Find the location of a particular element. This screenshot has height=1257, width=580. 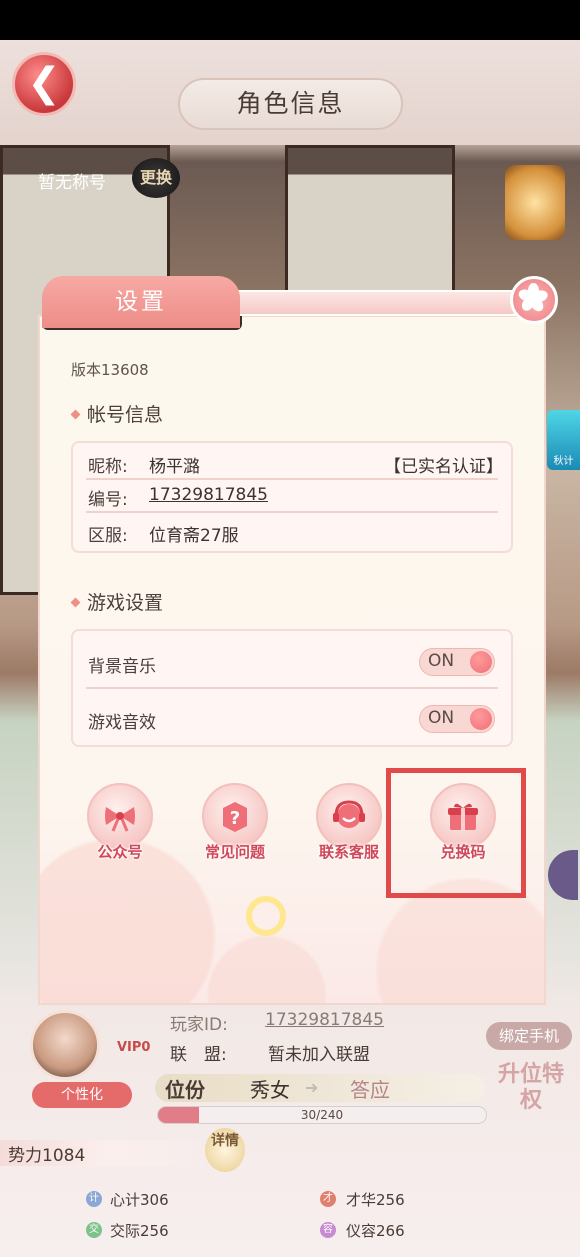

flower-close-icon is located at coordinates (534, 300).